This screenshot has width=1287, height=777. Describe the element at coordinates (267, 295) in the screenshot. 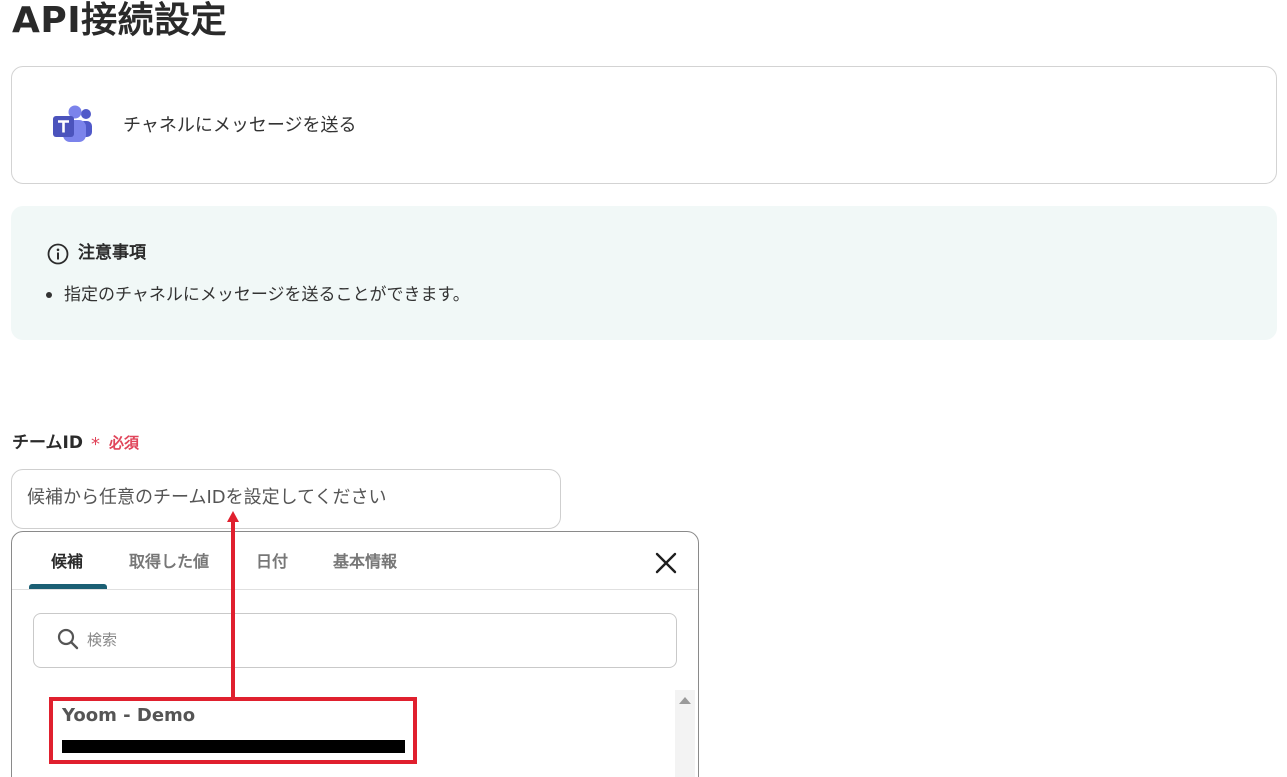

I see `notice-item: 指定のチャネルにメッセージを送ることができます。` at that location.